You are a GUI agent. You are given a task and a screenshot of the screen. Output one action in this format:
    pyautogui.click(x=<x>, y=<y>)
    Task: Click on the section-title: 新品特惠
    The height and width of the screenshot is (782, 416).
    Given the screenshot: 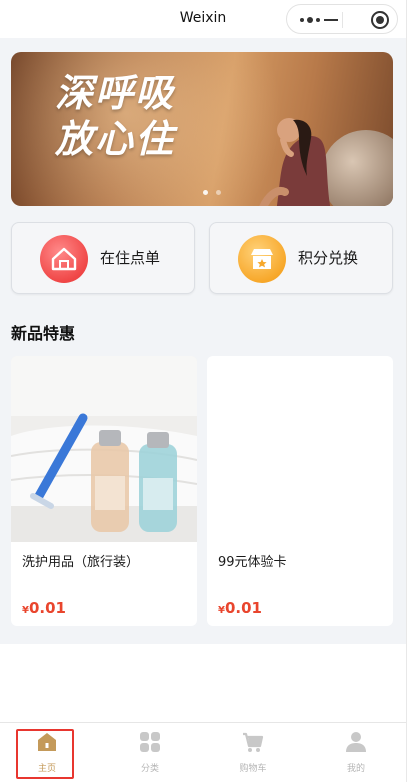 What is the action you would take?
    pyautogui.click(x=43, y=333)
    